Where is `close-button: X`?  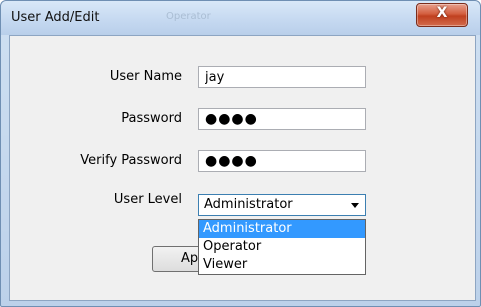
close-button: X is located at coordinates (442, 15).